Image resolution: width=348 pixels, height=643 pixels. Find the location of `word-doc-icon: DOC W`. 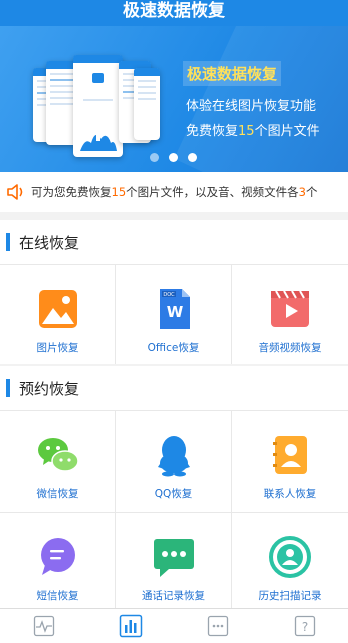

word-doc-icon: DOC W is located at coordinates (174, 309).